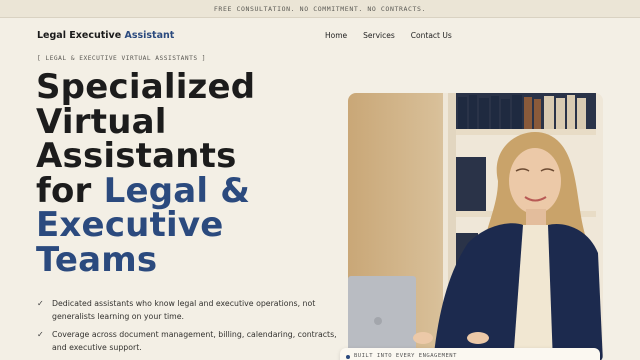 This screenshot has height=360, width=640. I want to click on brand-logo: Legal Executive Assistant, so click(105, 35).